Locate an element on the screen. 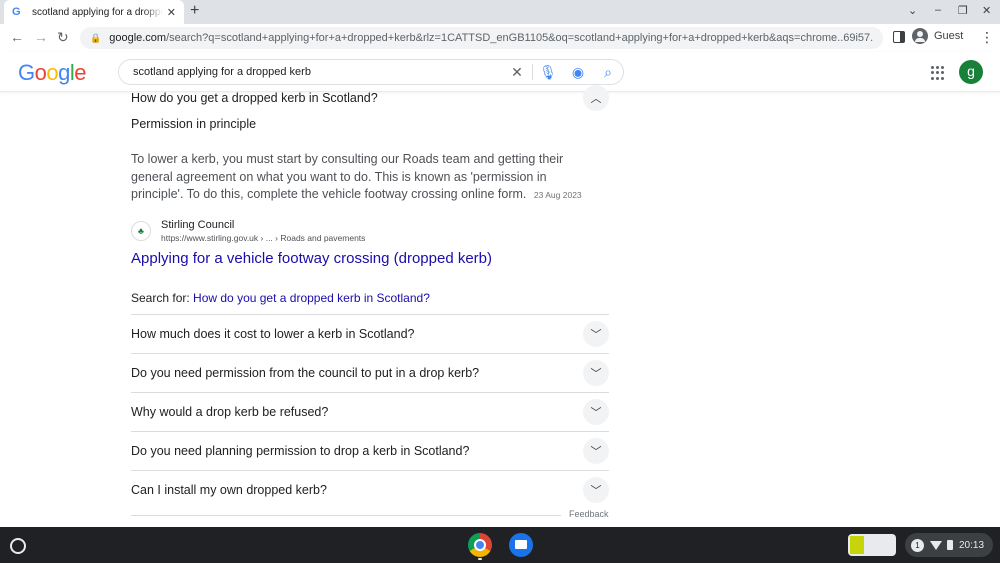 The image size is (1000, 563). source-name: Stirling Council is located at coordinates (198, 225).